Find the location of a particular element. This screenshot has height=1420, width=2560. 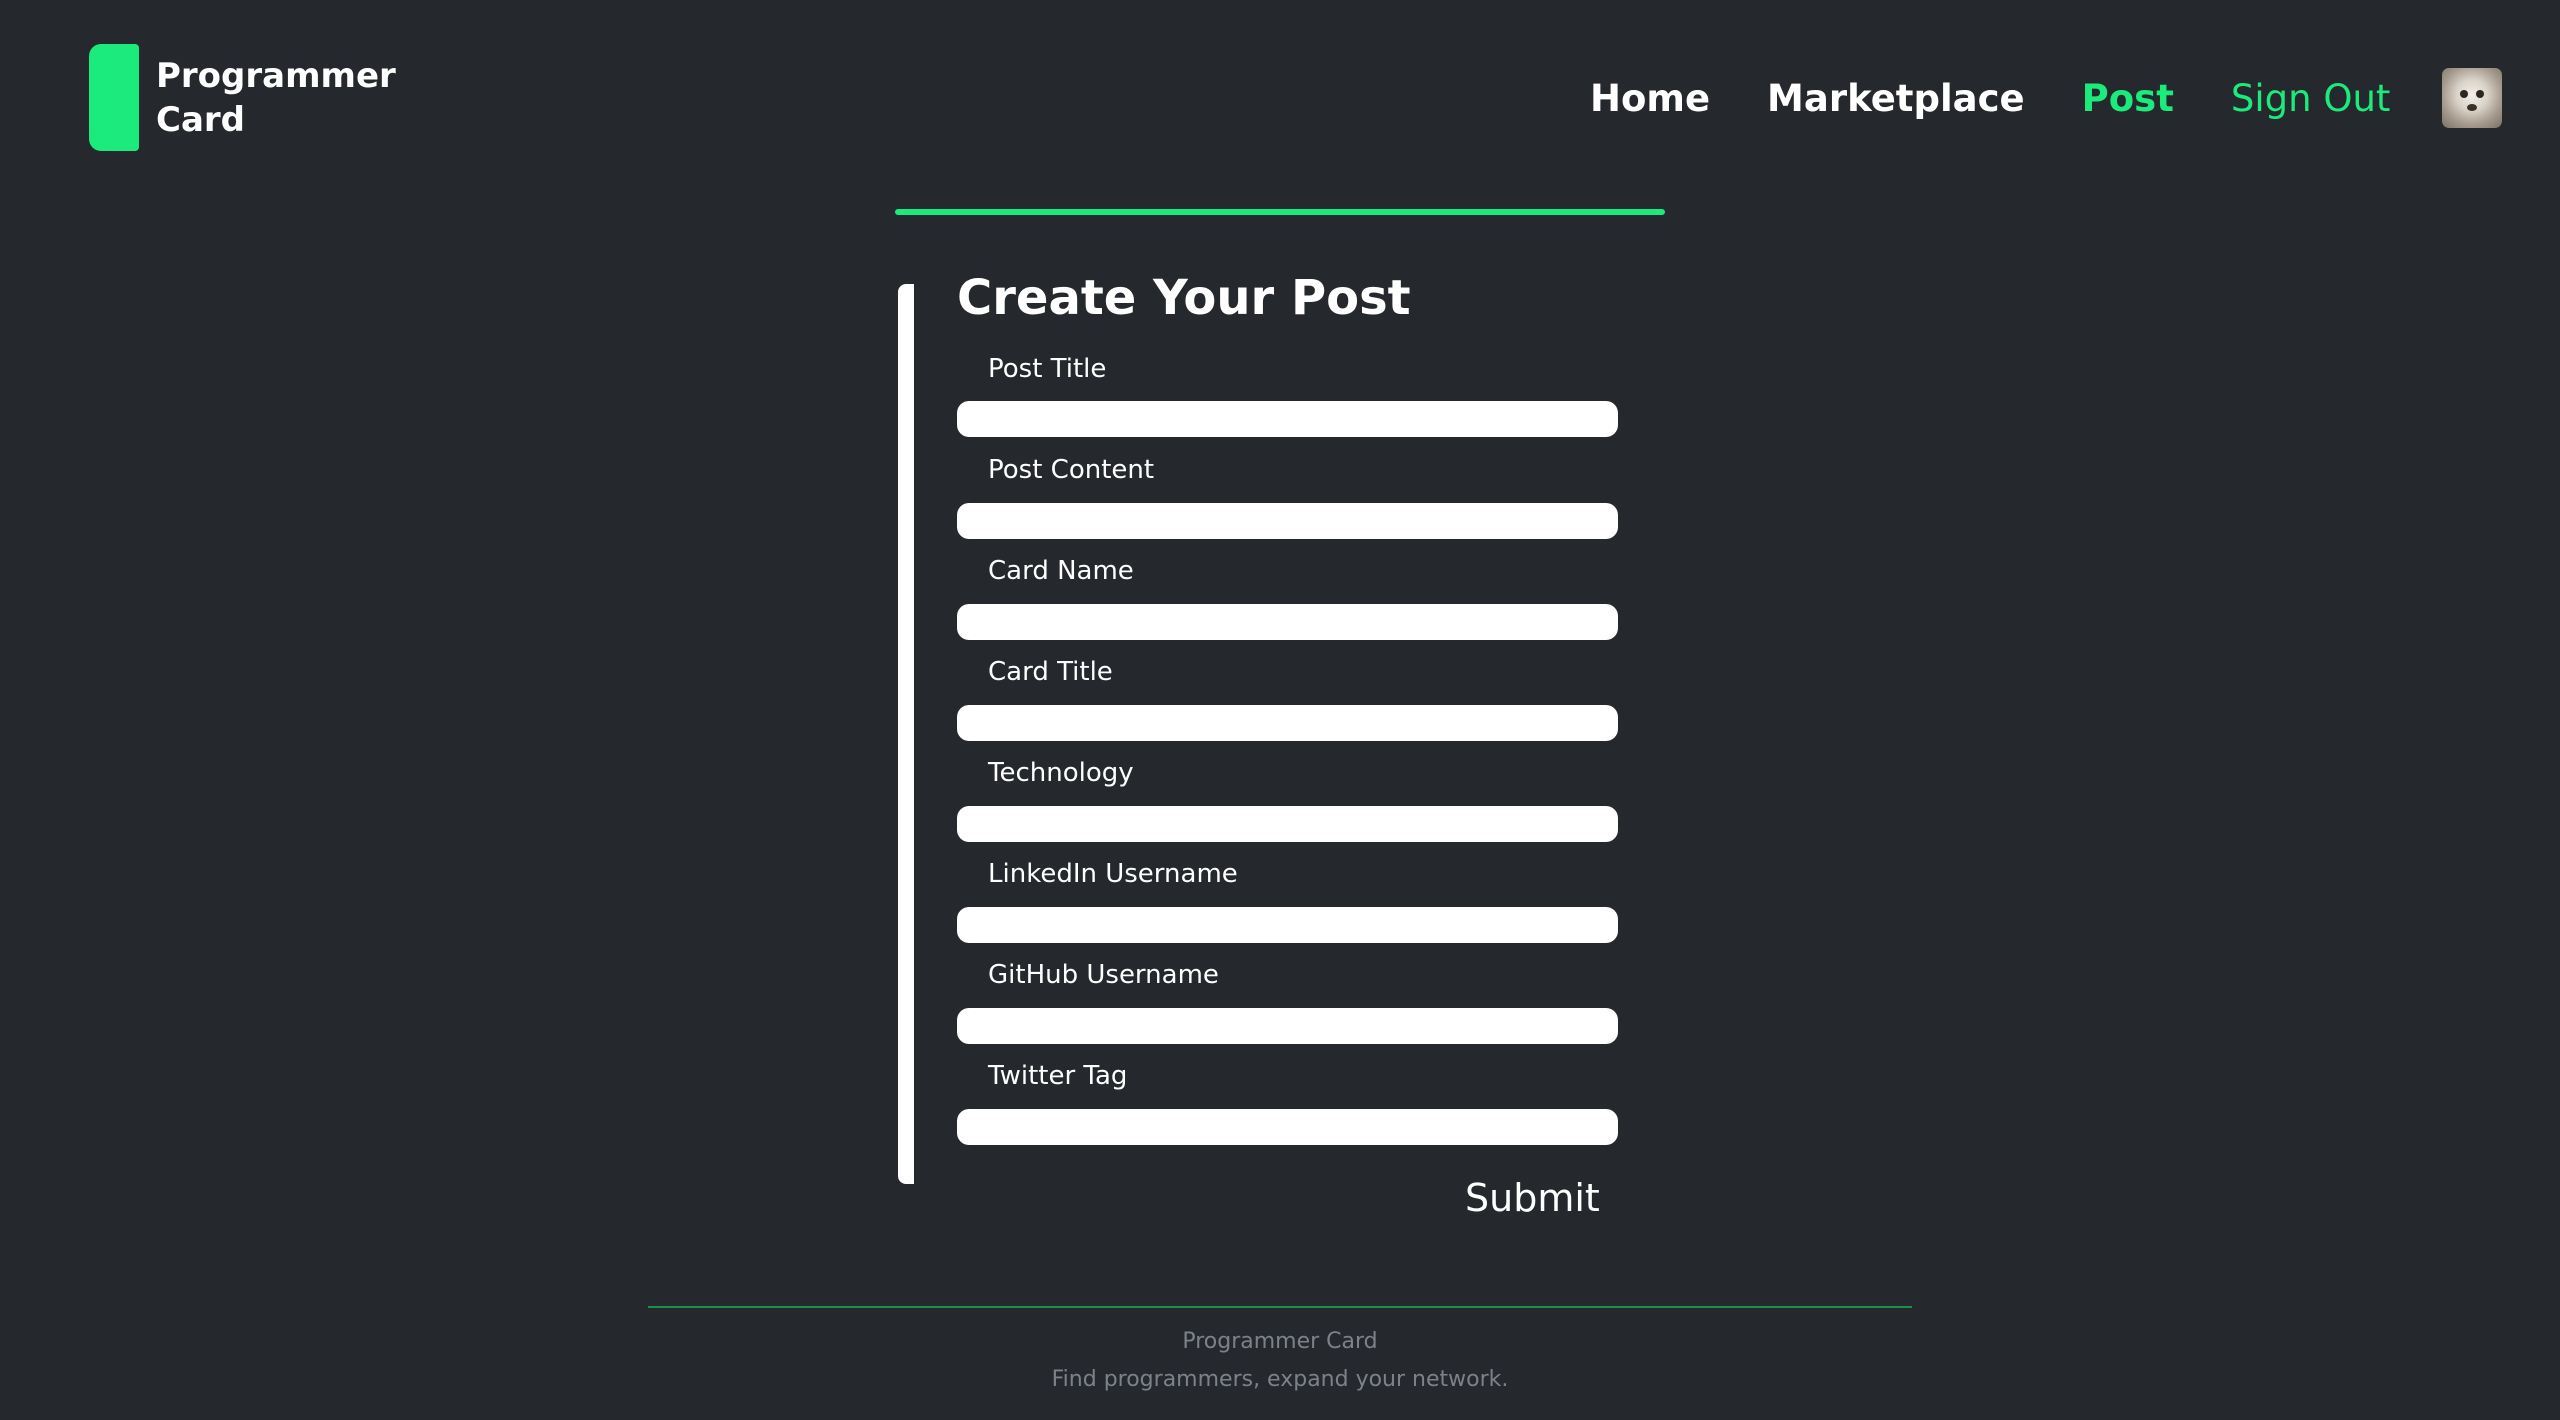

nav-sign-out: Sign Out is located at coordinates (2311, 98).